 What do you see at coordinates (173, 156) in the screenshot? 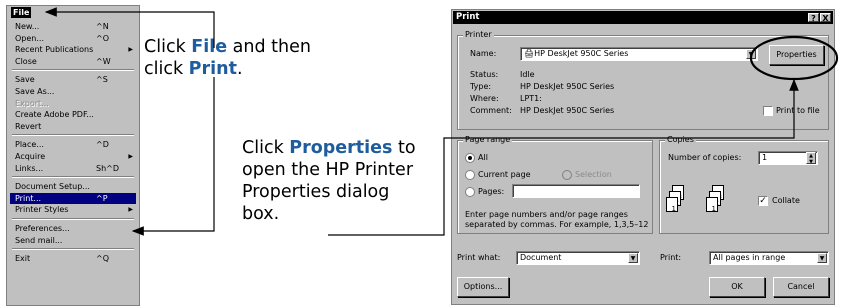
I see `arrow-to-print-item` at bounding box center [173, 156].